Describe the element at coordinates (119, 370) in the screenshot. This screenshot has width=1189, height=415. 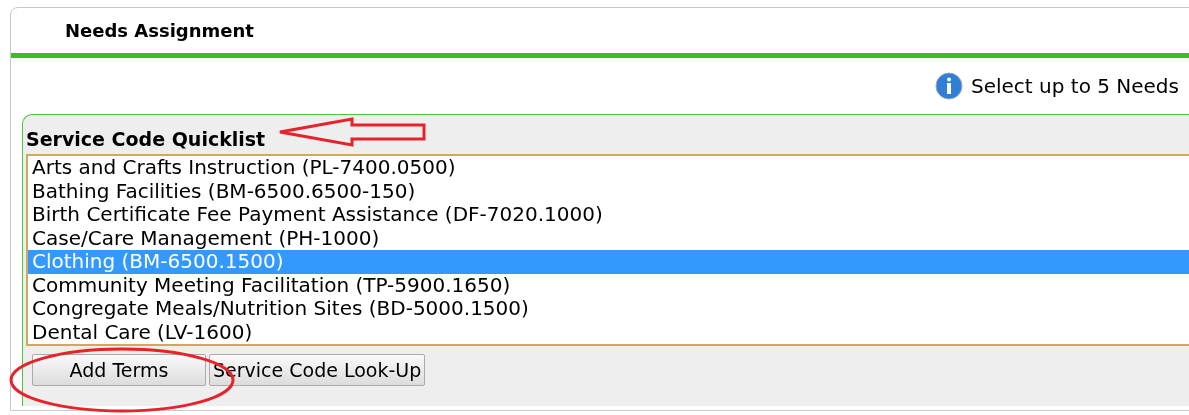
I see `add-terms-button: Add Terms` at that location.